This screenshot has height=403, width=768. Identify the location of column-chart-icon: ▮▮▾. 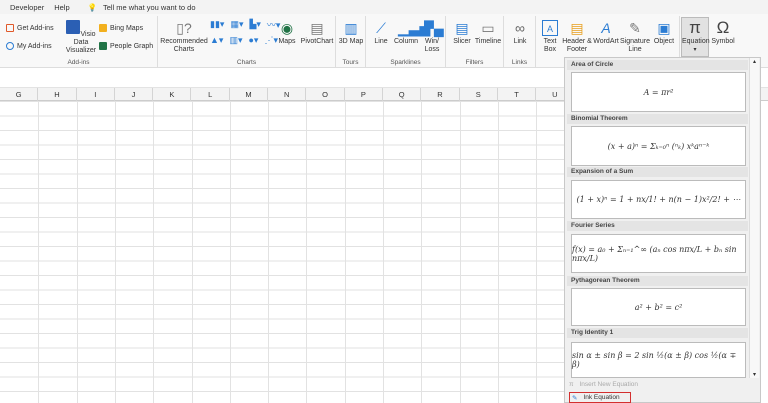
(217, 24).